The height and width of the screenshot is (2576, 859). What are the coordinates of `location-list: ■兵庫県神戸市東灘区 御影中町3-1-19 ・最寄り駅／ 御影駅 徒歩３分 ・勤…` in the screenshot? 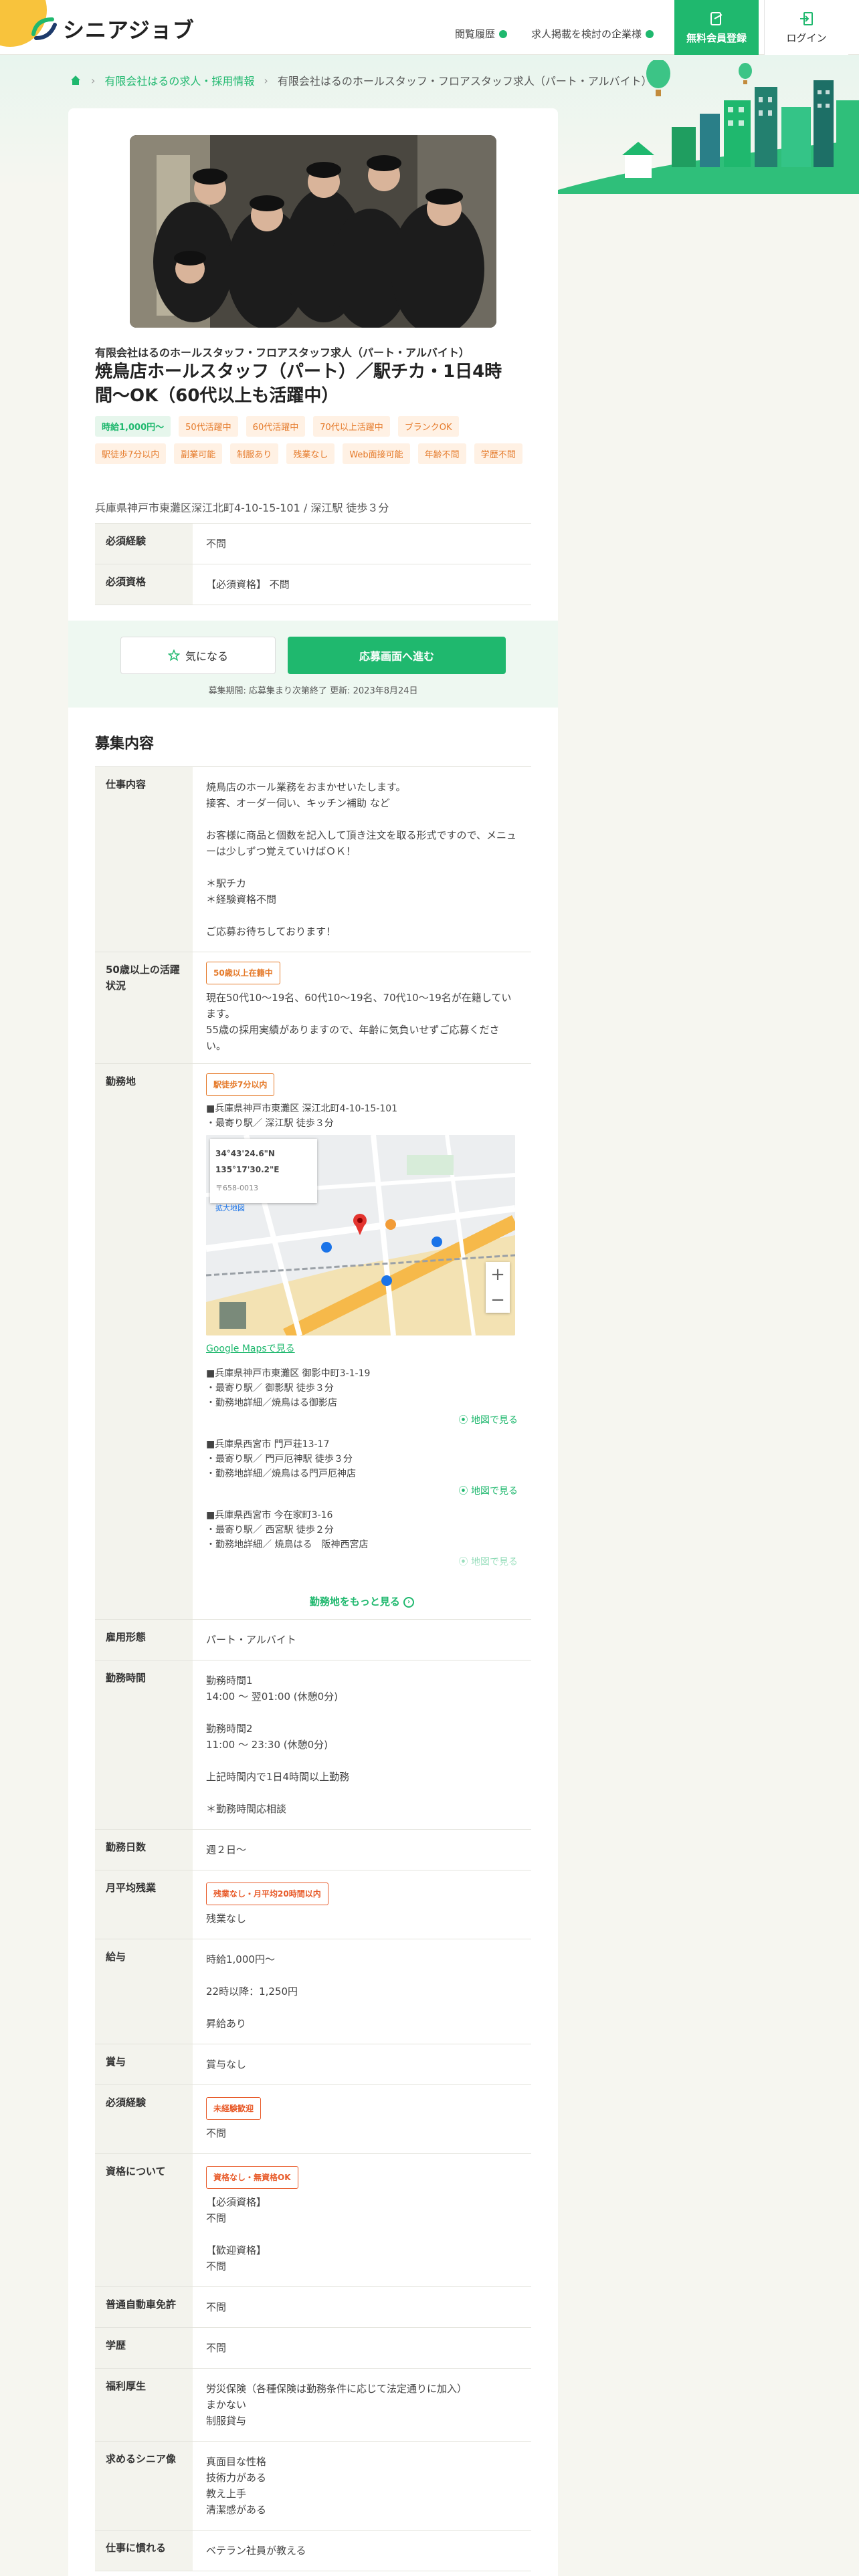 It's located at (362, 1468).